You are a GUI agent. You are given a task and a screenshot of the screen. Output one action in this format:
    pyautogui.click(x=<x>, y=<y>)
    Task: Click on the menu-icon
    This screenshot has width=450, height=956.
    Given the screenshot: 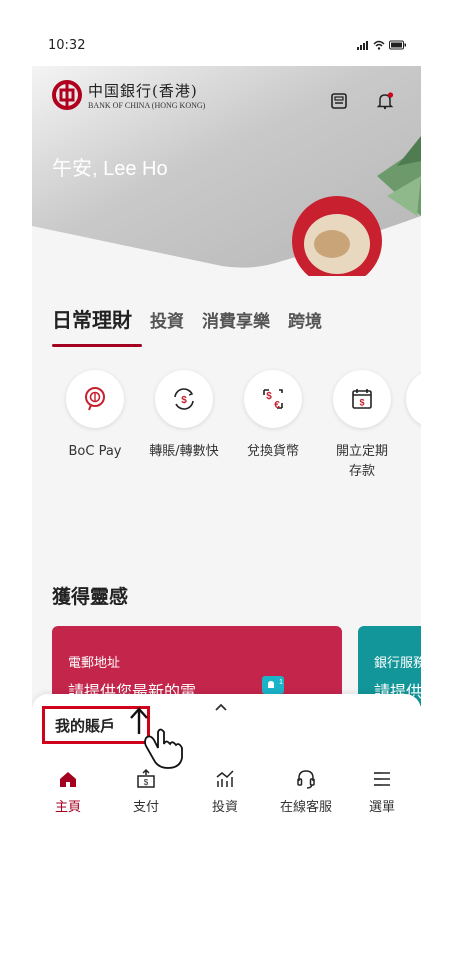 What is the action you would take?
    pyautogui.click(x=382, y=779)
    